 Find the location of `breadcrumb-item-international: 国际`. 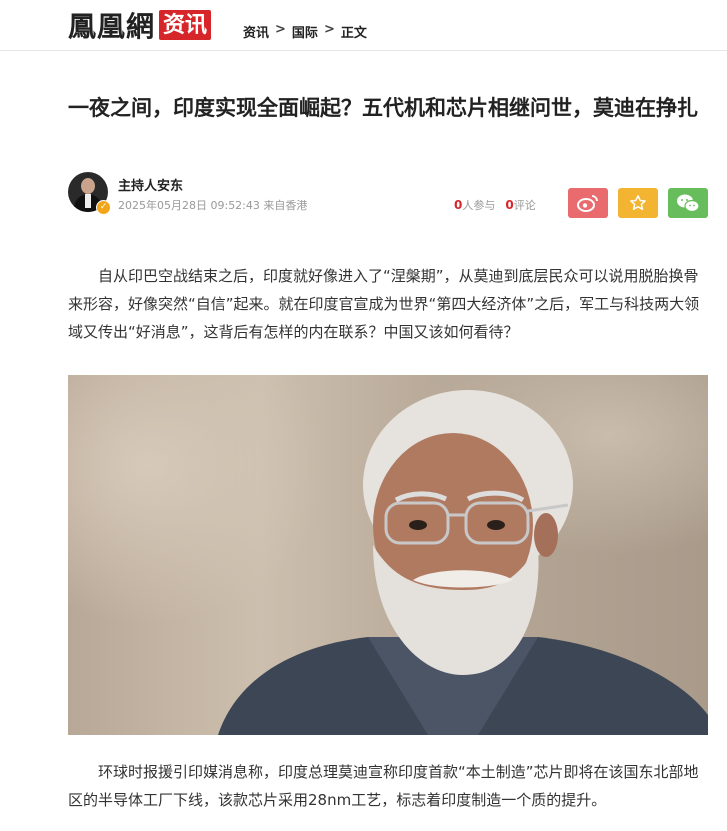

breadcrumb-item-international: 国际 is located at coordinates (305, 31).